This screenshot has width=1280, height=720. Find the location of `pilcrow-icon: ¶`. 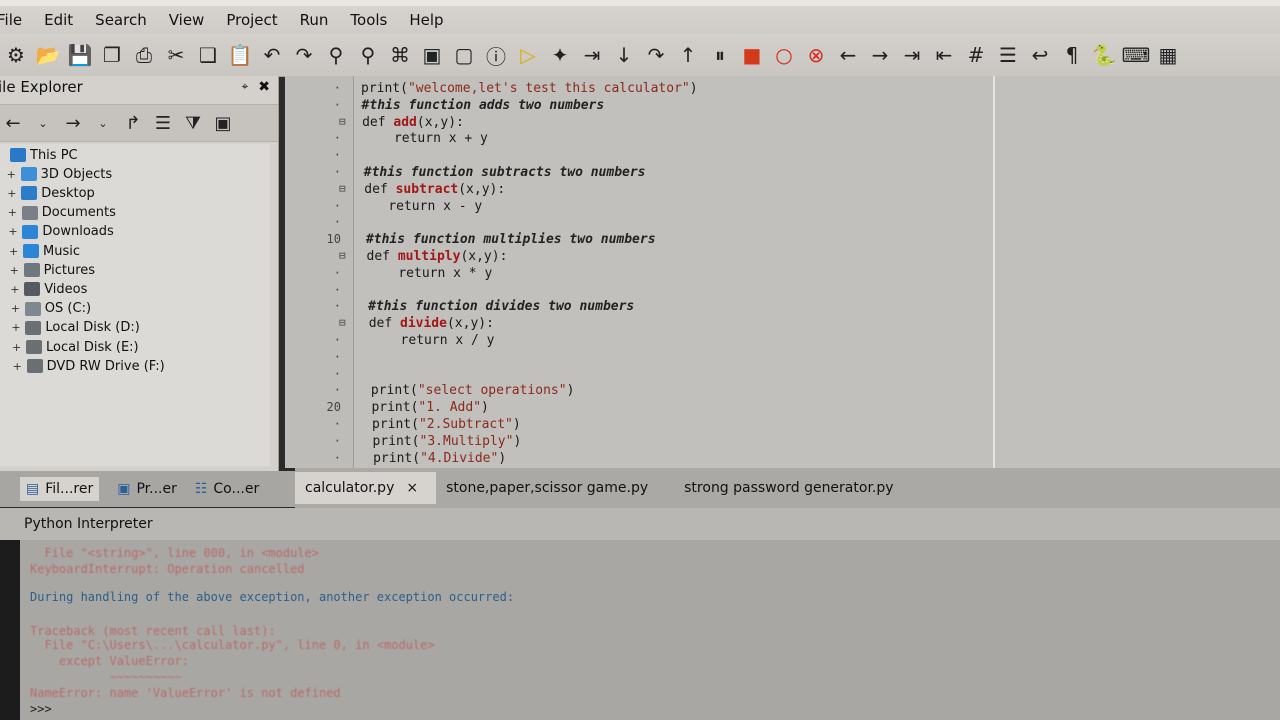

pilcrow-icon: ¶ is located at coordinates (1072, 55).